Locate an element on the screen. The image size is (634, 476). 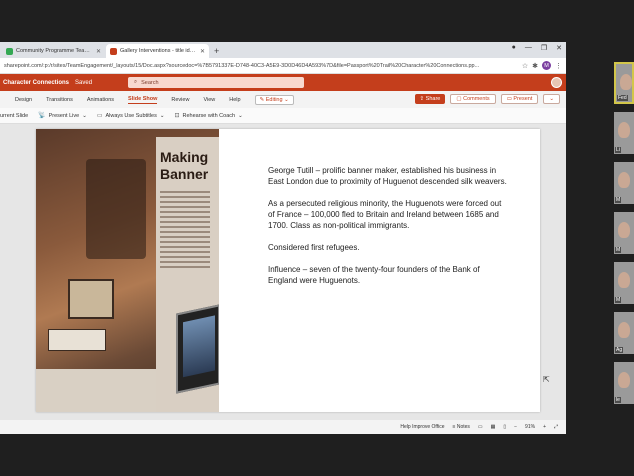
fit-to-window-icon: ⤢ is located at coordinates (556, 427).